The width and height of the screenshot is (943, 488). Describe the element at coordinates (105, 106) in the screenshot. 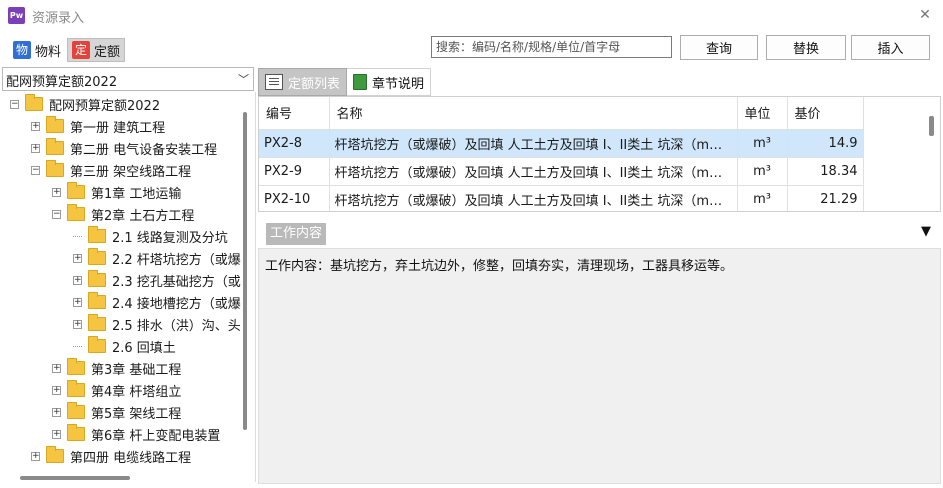

I see `tree-item-label: 配网预算定额2022` at that location.